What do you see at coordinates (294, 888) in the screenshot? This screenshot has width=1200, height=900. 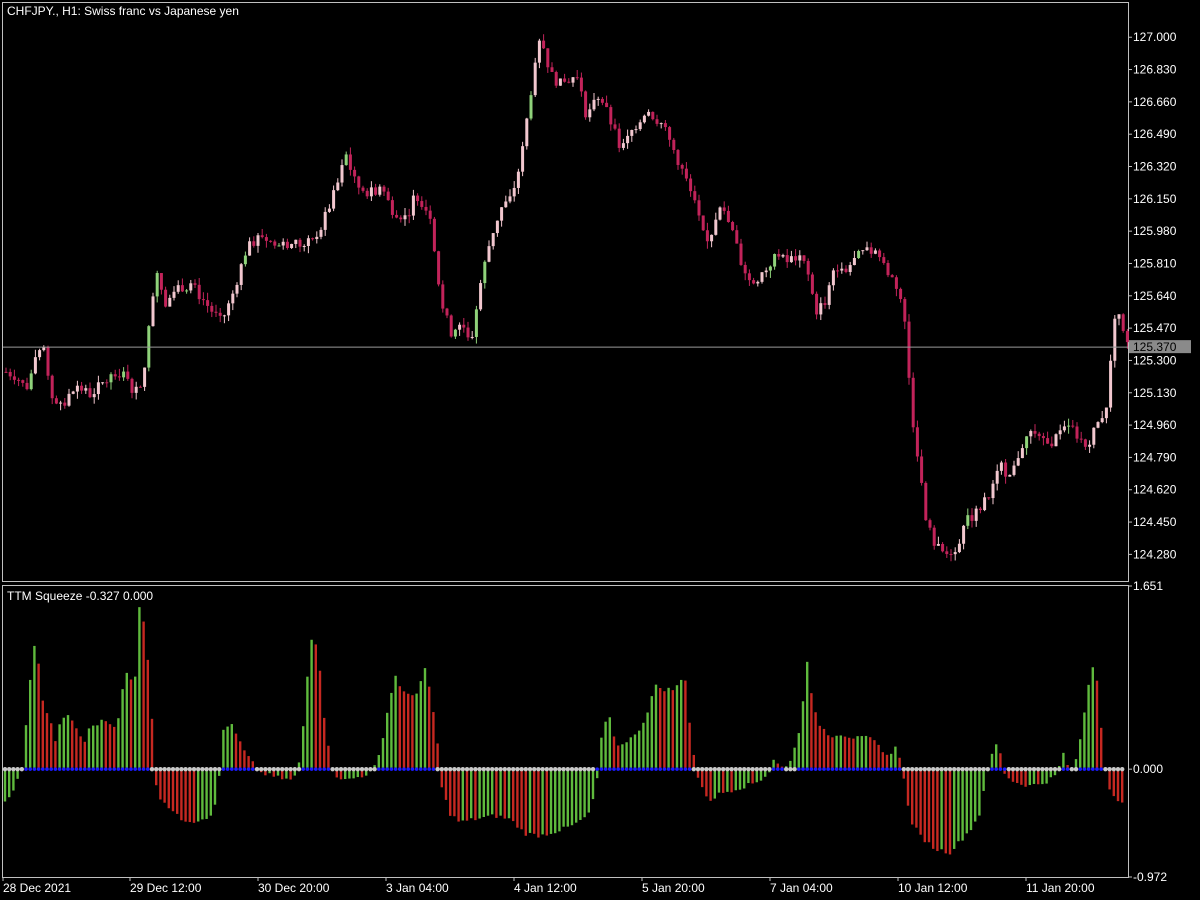 I see `time-tick-label: 30 Dec 20:00` at bounding box center [294, 888].